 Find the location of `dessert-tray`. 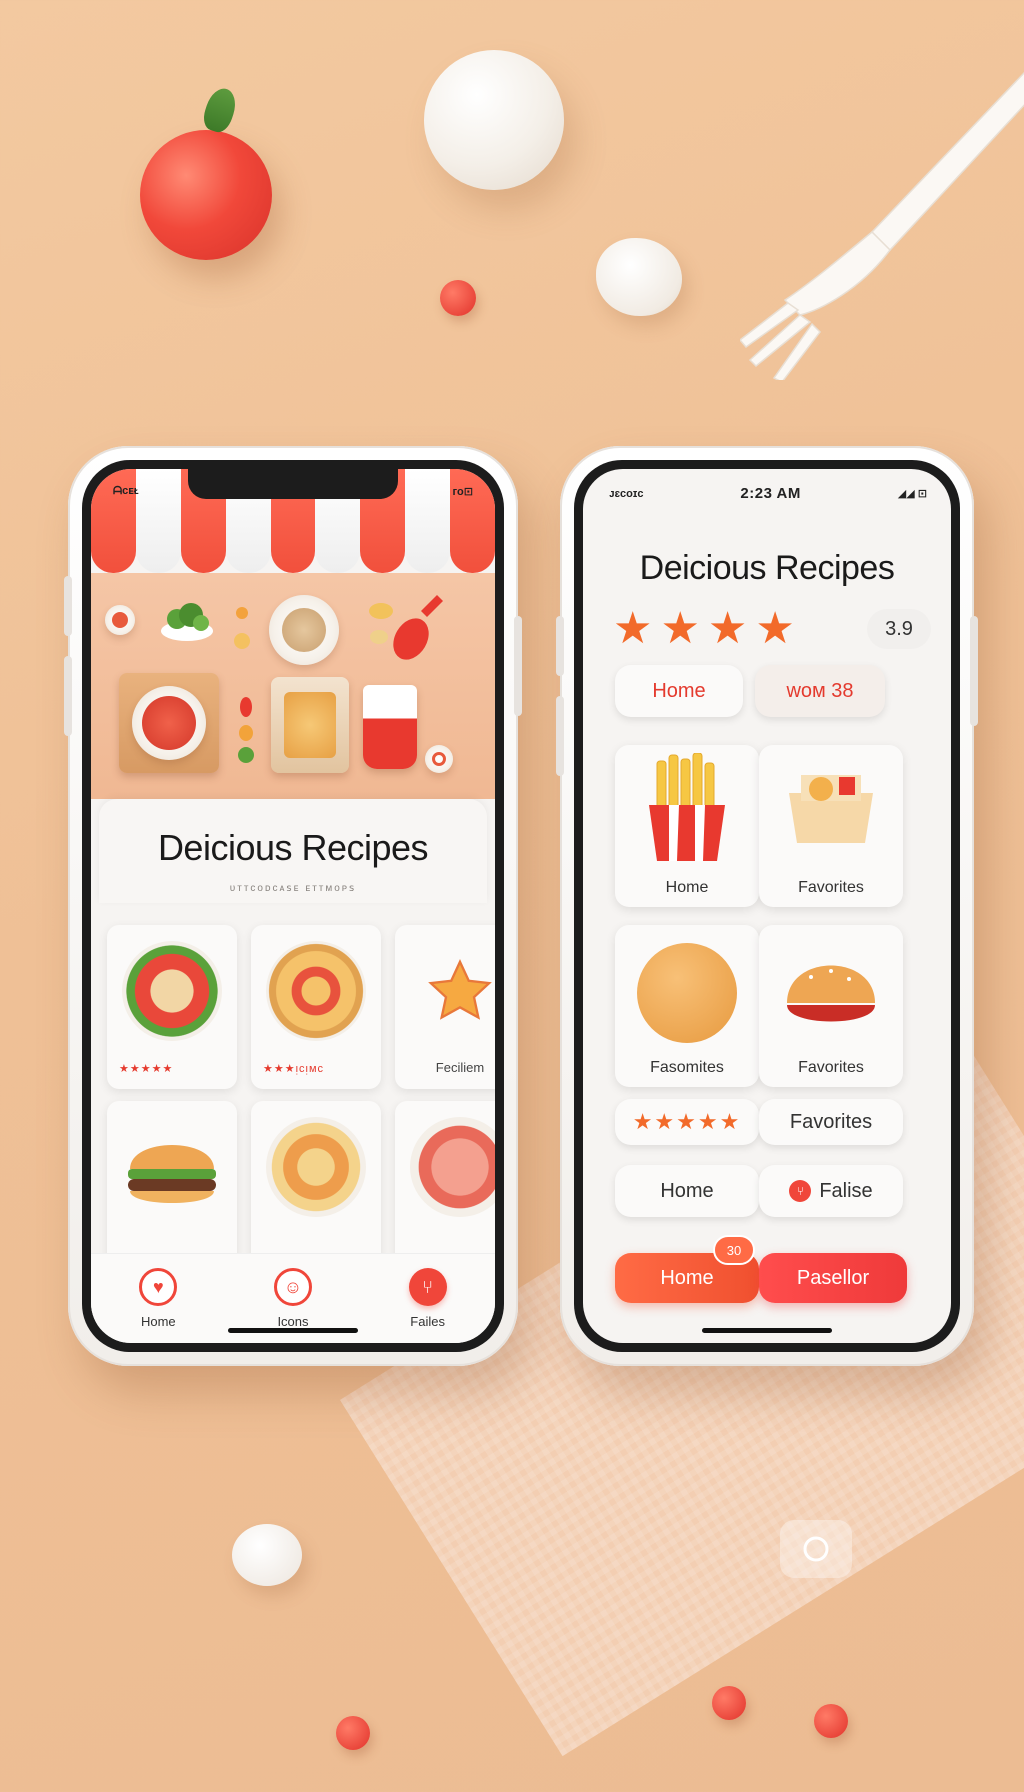

dessert-tray is located at coordinates (310, 725).